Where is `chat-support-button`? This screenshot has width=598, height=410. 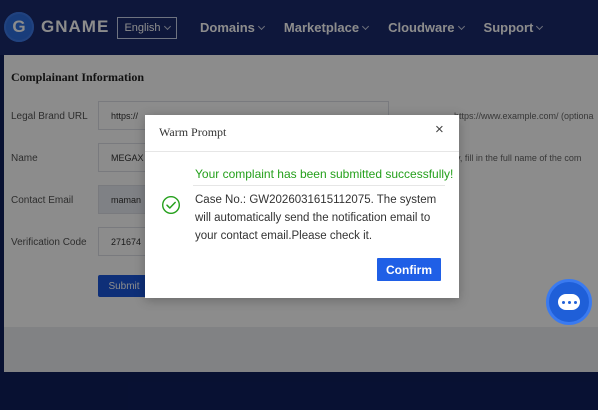
chat-support-button is located at coordinates (569, 302).